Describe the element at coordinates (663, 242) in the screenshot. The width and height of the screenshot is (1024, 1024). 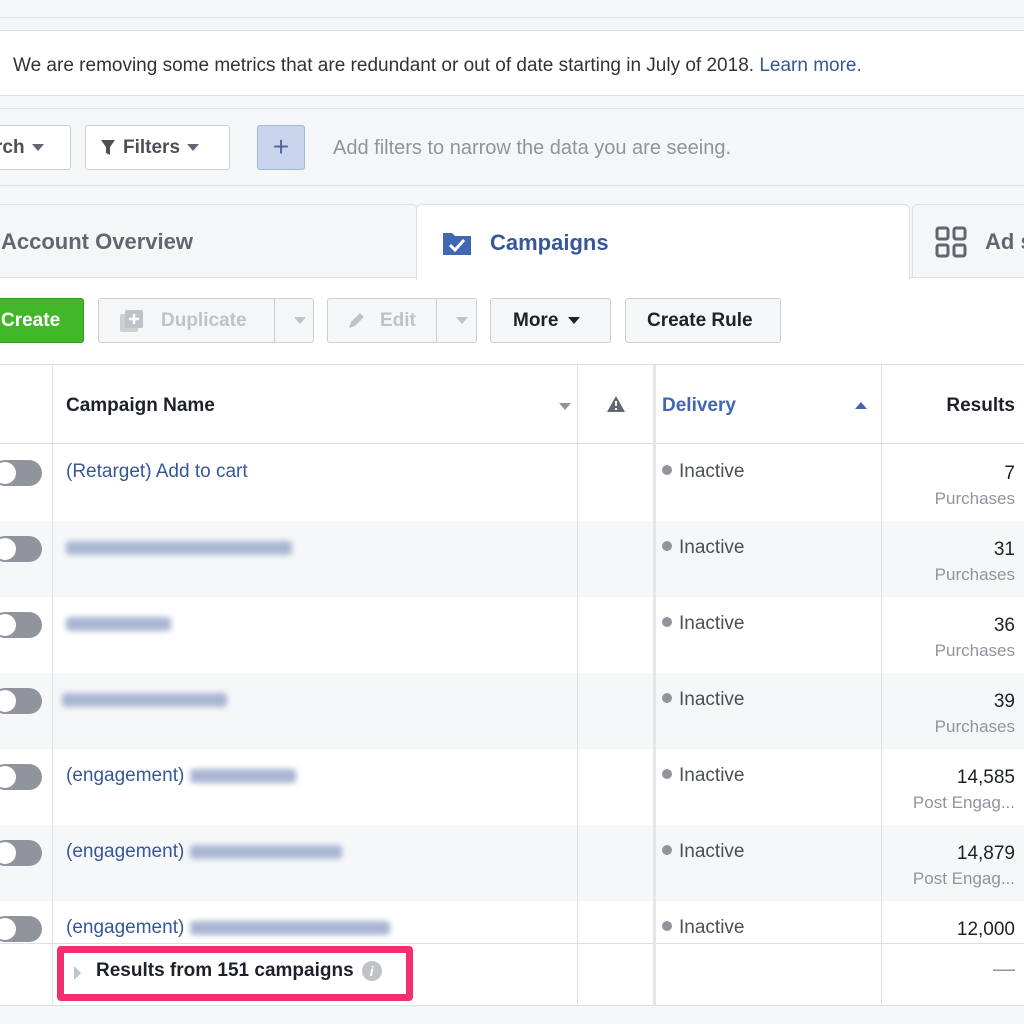
I see `tab-campaigns: Campaigns` at that location.